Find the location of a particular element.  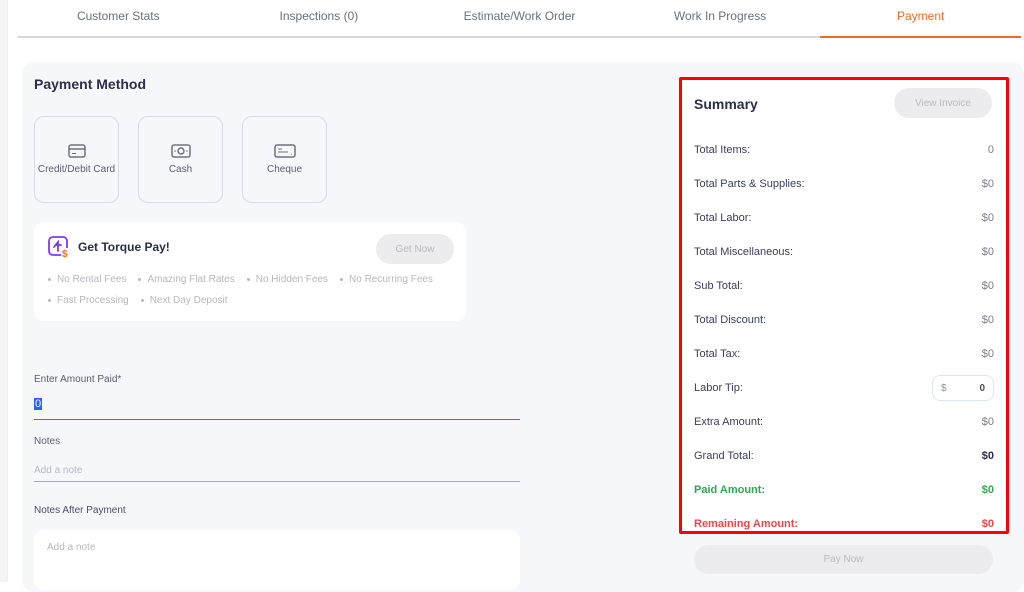

tab-inspections: Inspections (0) is located at coordinates (319, 18).